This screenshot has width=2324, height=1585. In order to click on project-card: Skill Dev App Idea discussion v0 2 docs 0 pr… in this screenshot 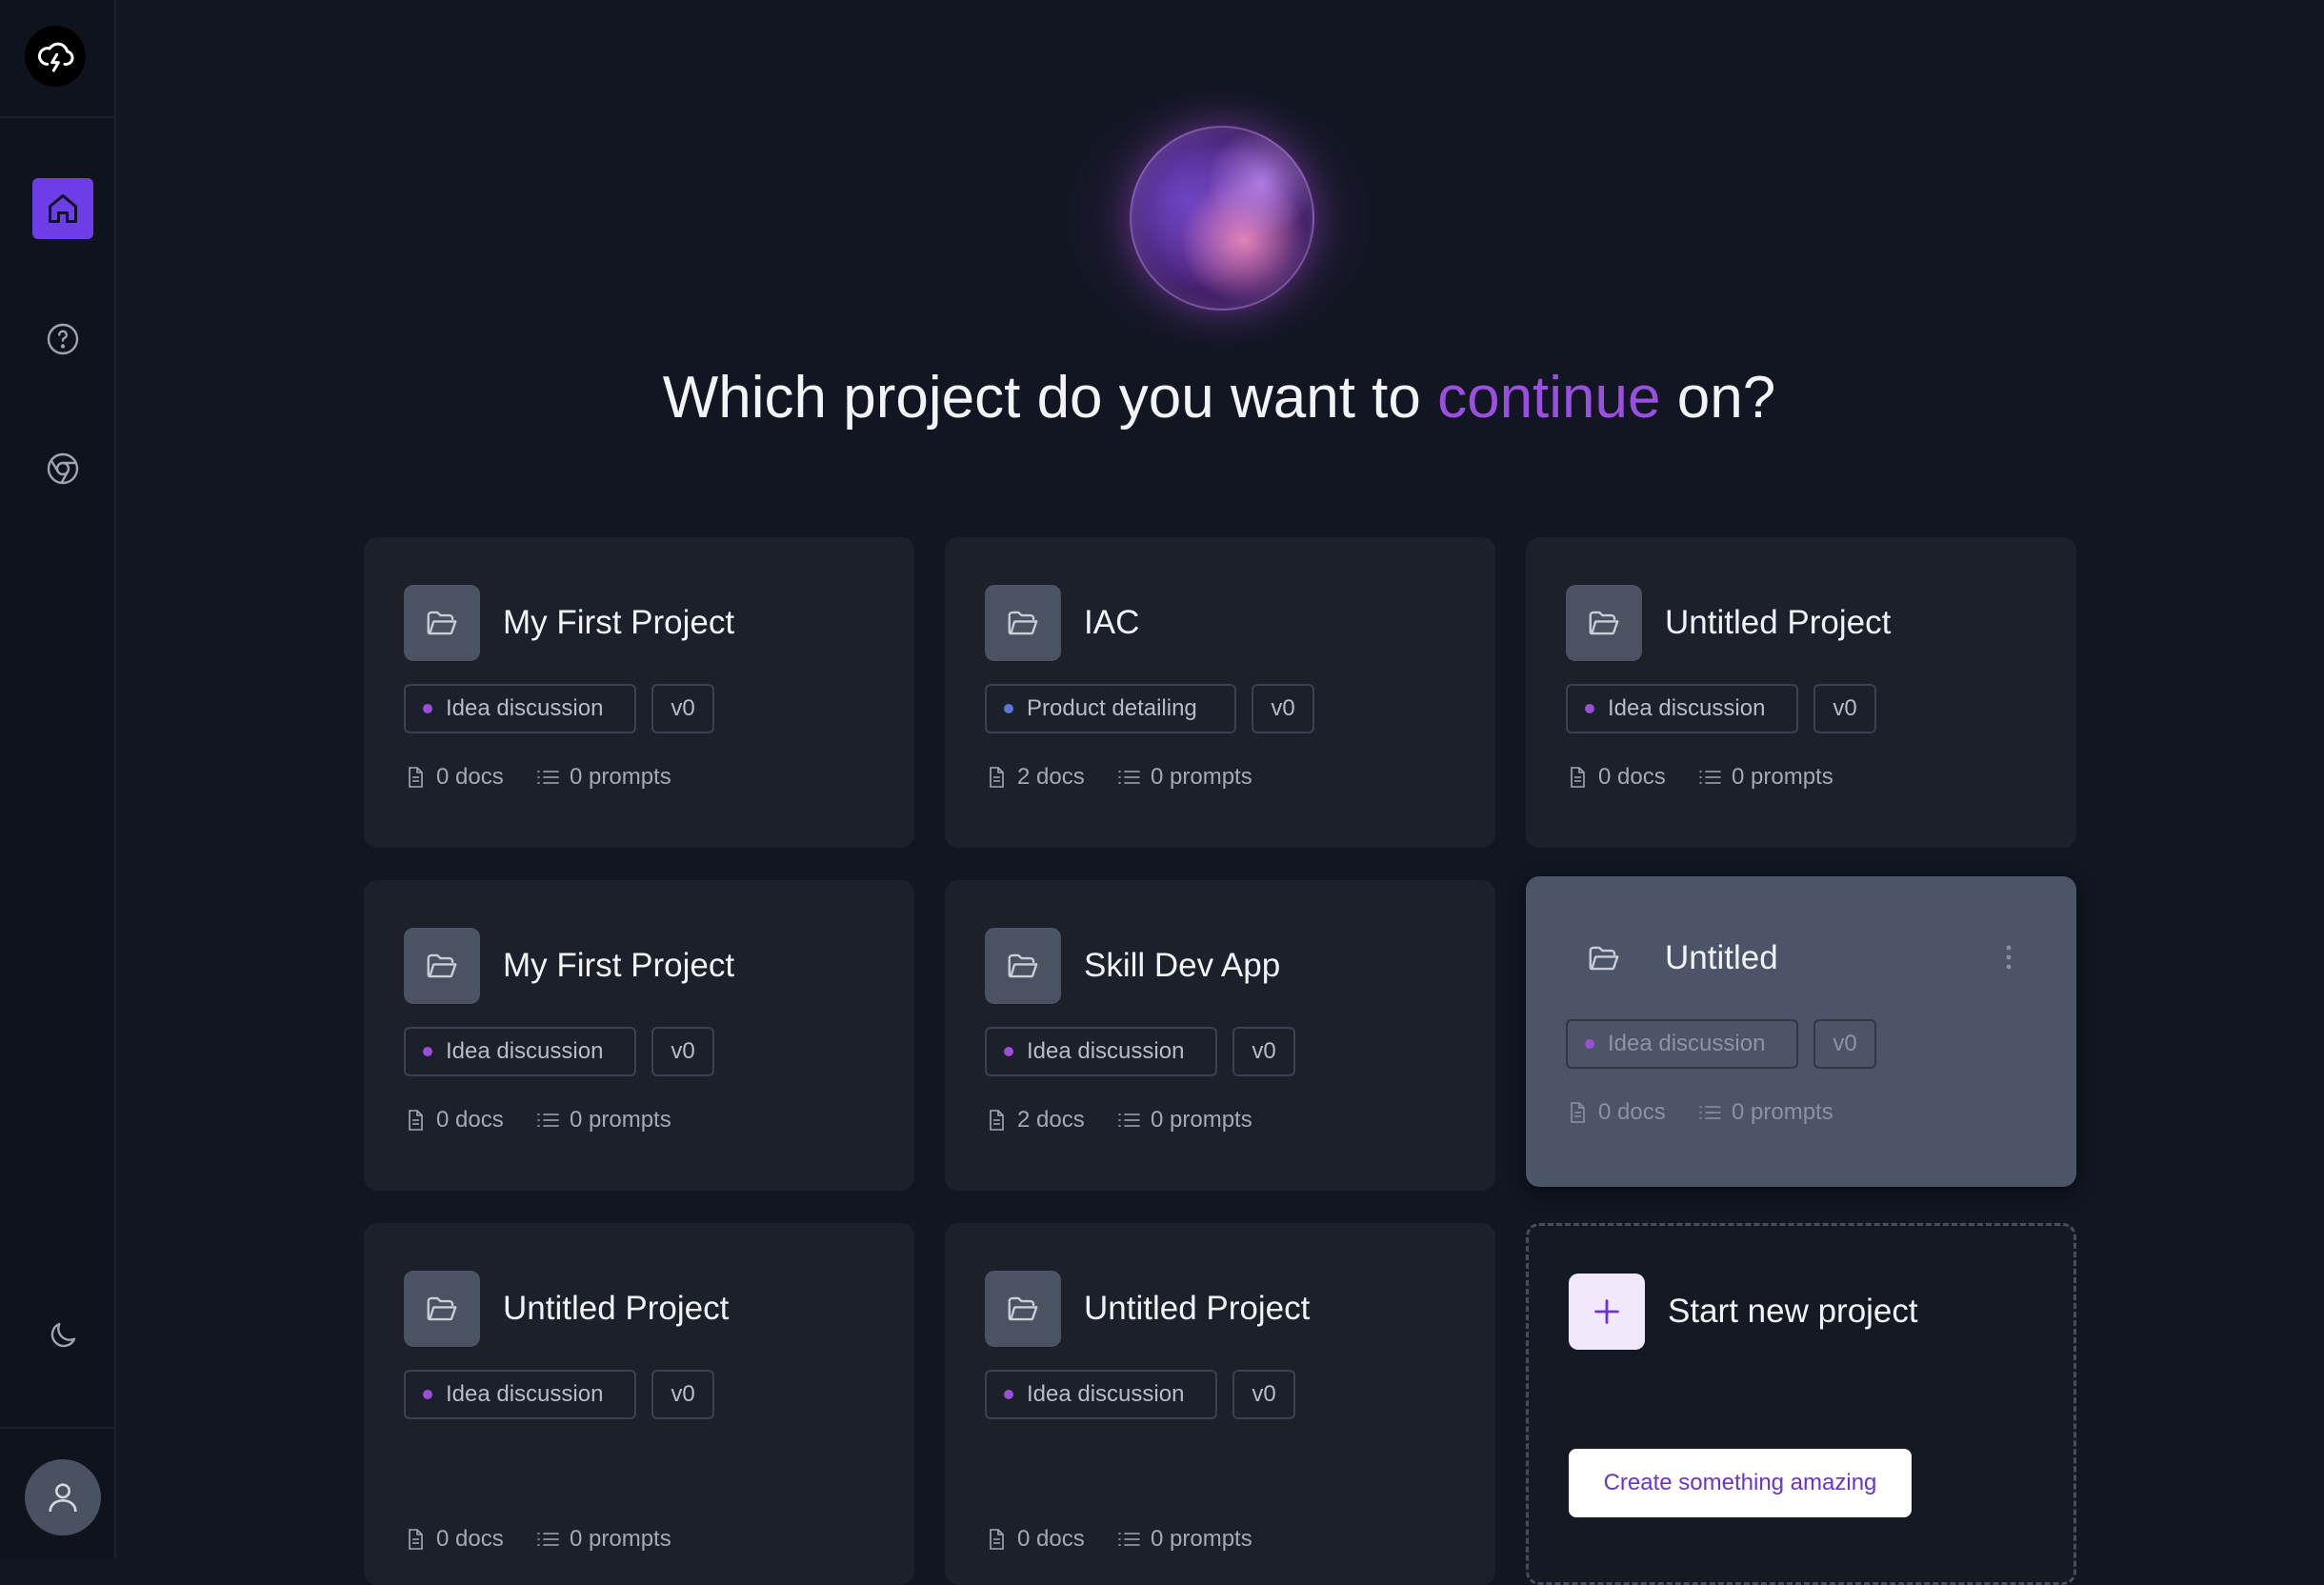, I will do `click(1220, 1035)`.